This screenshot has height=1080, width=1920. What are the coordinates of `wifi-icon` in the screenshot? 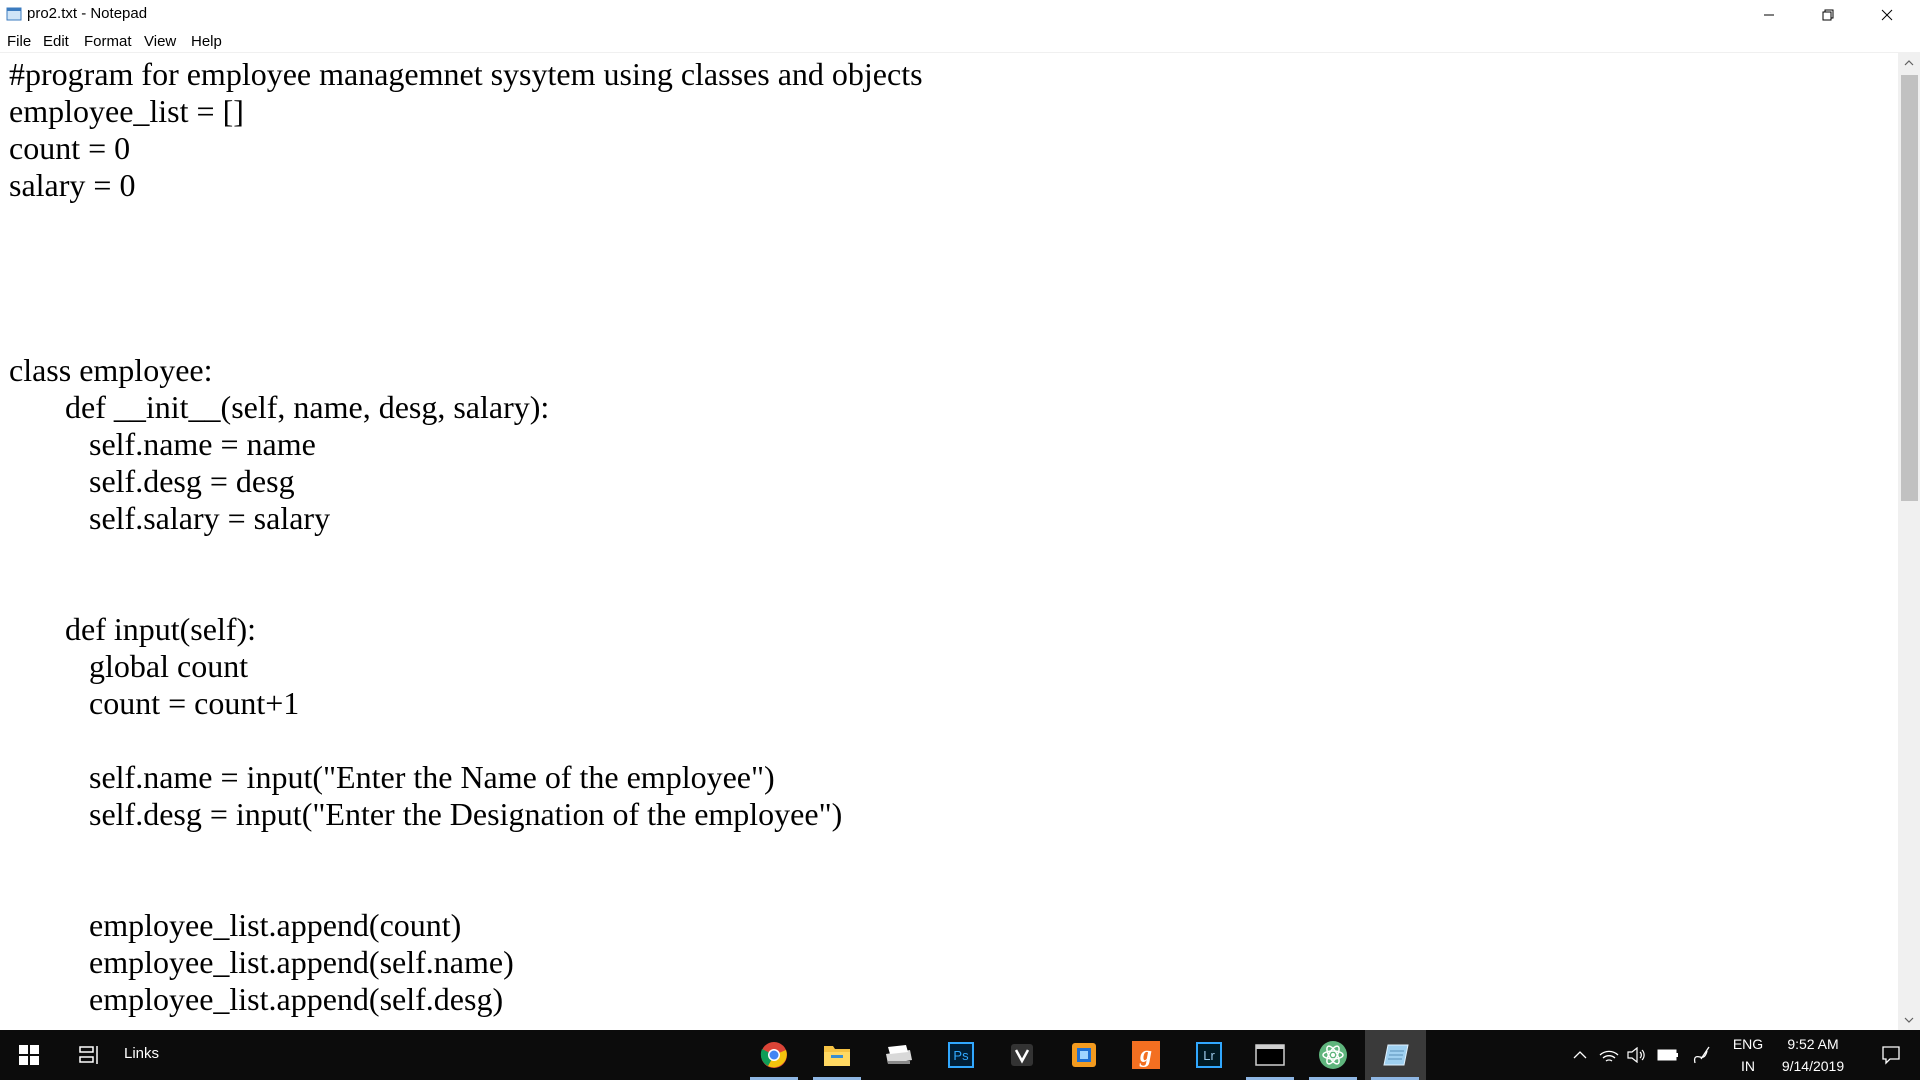 It's located at (1609, 1056).